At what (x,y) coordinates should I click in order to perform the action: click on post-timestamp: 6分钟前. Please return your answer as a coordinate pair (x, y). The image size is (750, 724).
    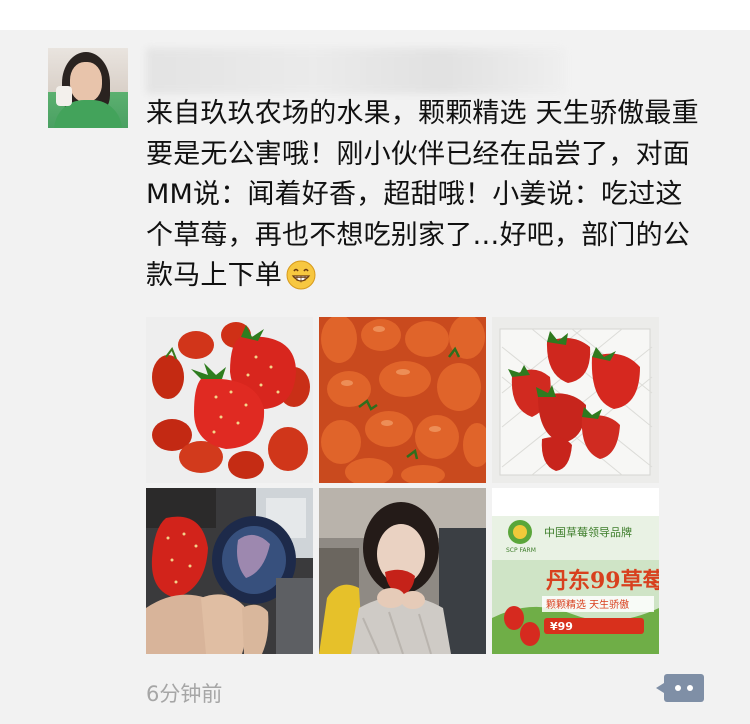
    Looking at the image, I should click on (184, 694).